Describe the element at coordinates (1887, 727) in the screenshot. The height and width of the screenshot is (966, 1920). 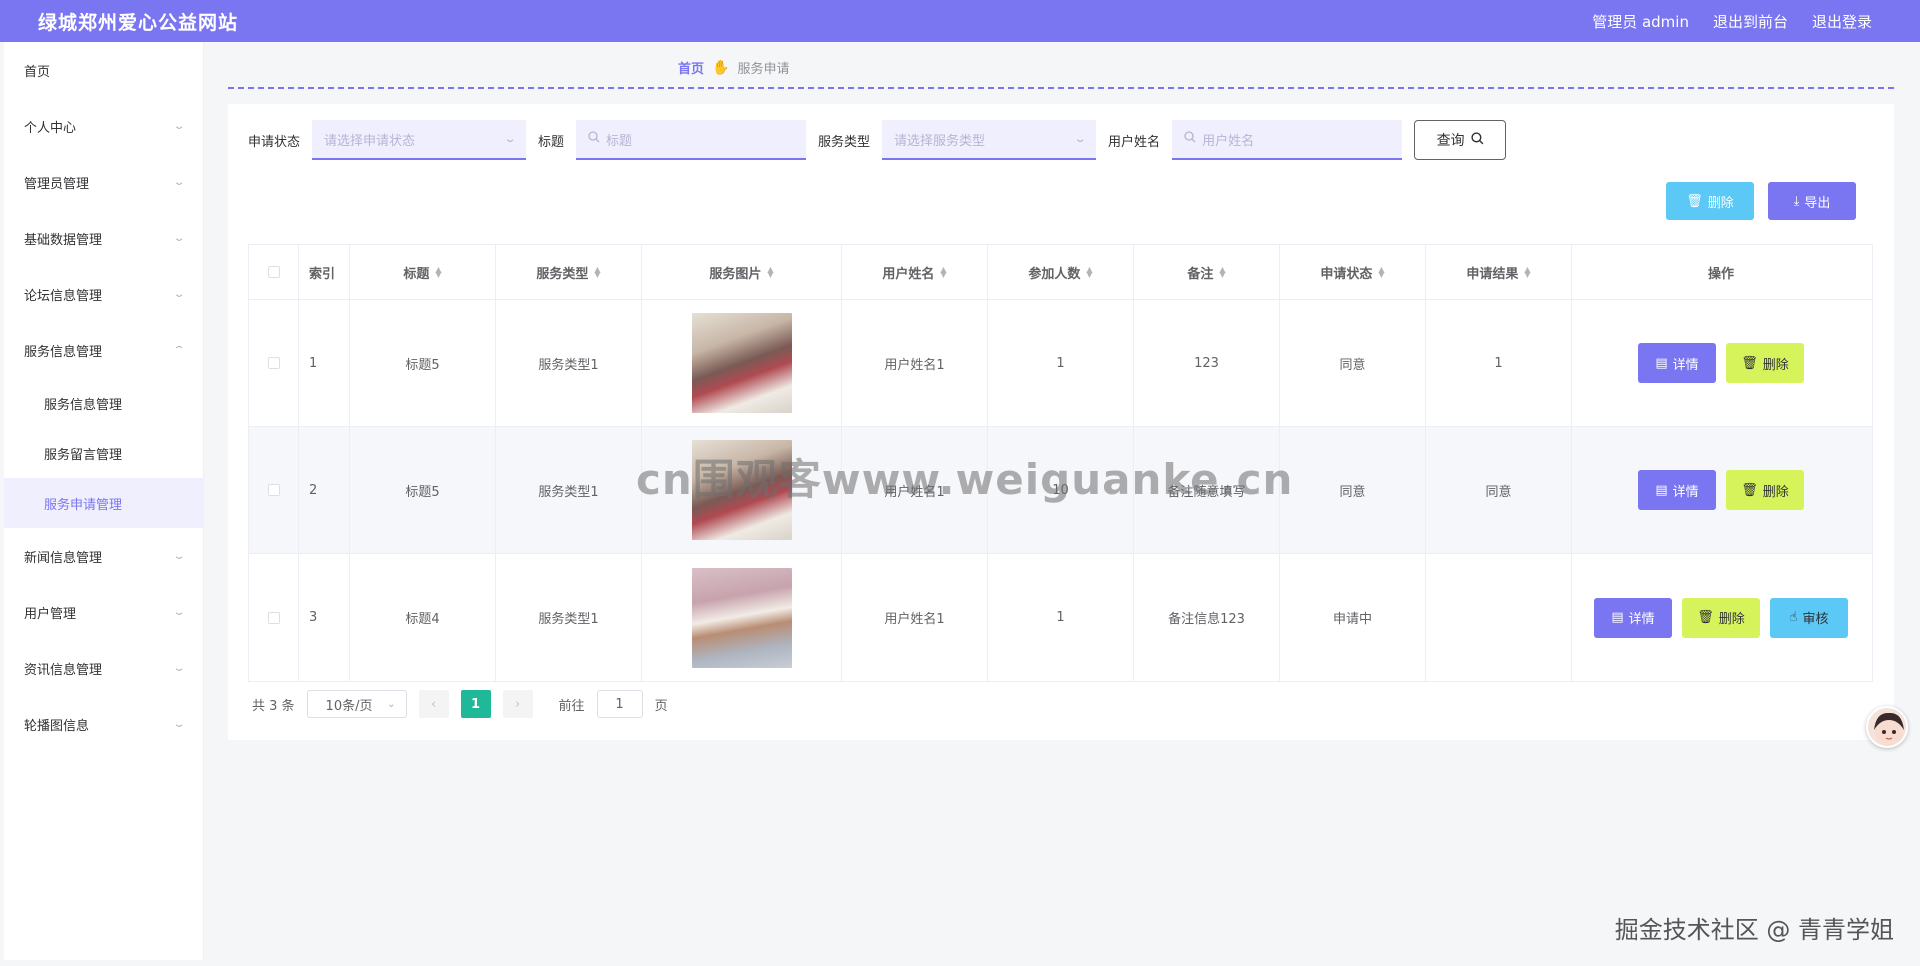
I see `assistant-avatar` at that location.